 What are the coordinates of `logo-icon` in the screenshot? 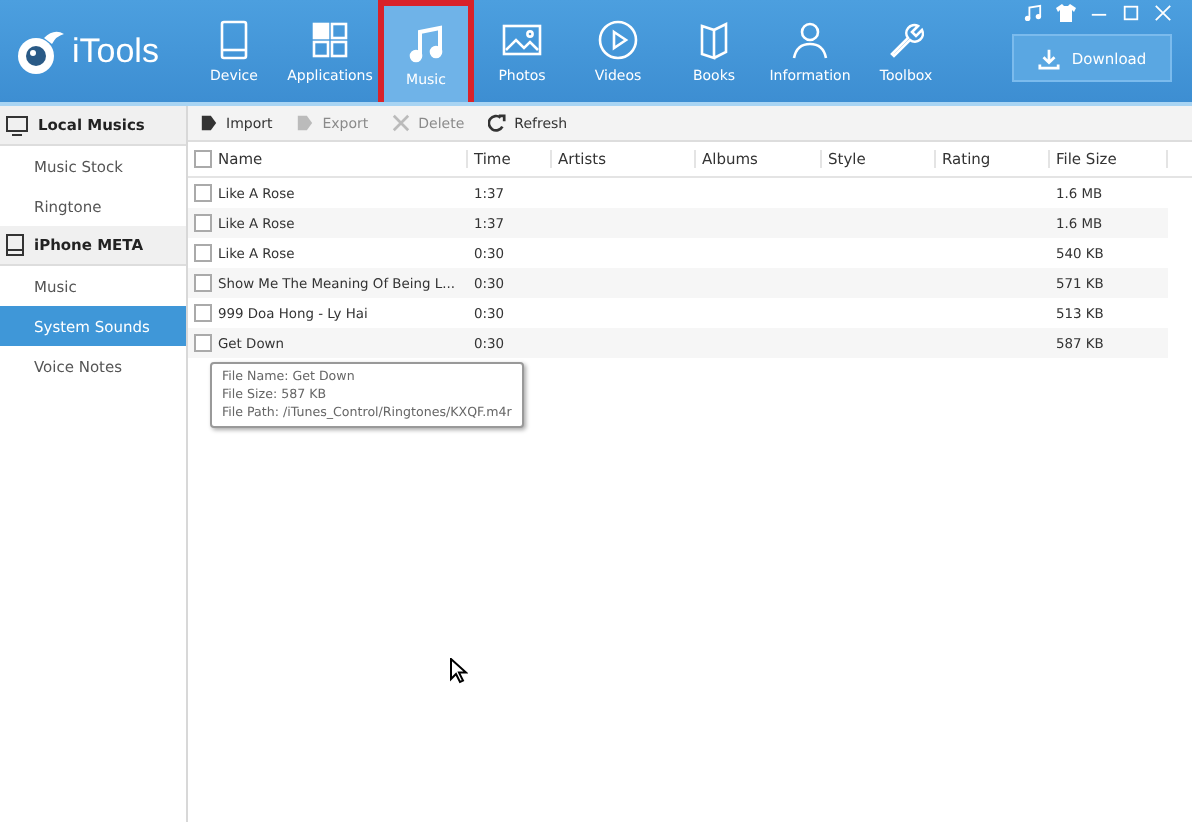 It's located at (40, 51).